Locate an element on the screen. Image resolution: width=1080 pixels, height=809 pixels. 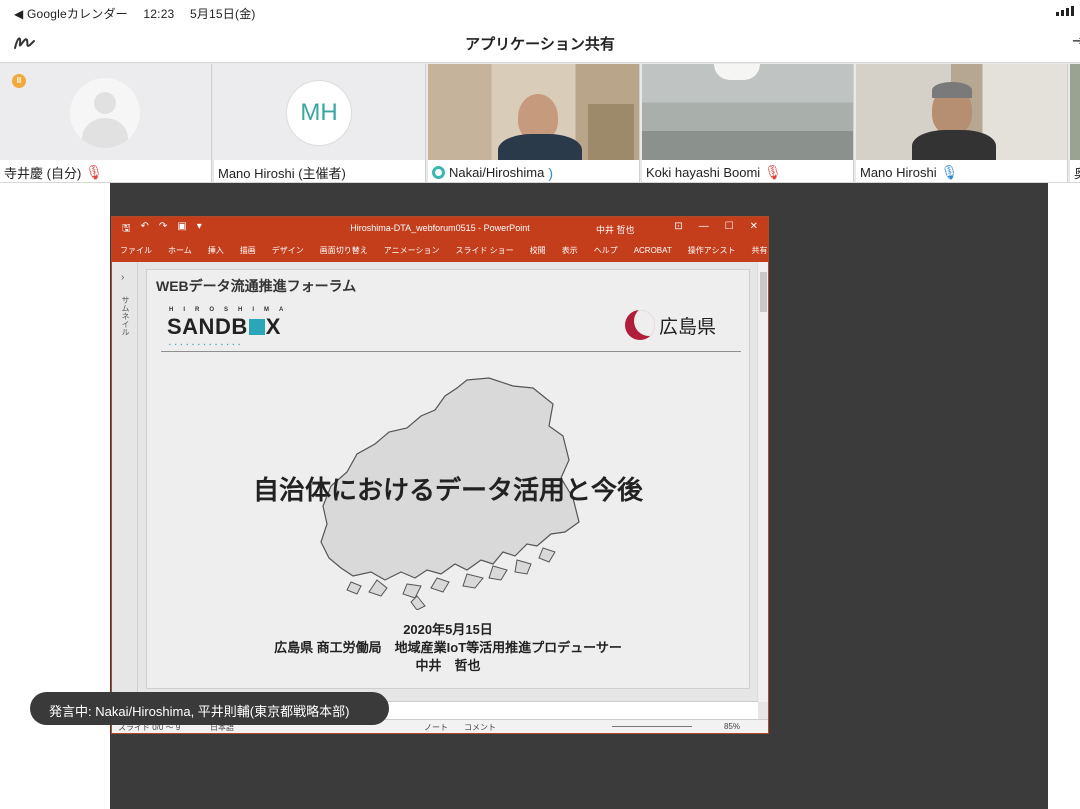
status-date: 5月15日(金) is located at coordinates (222, 14).